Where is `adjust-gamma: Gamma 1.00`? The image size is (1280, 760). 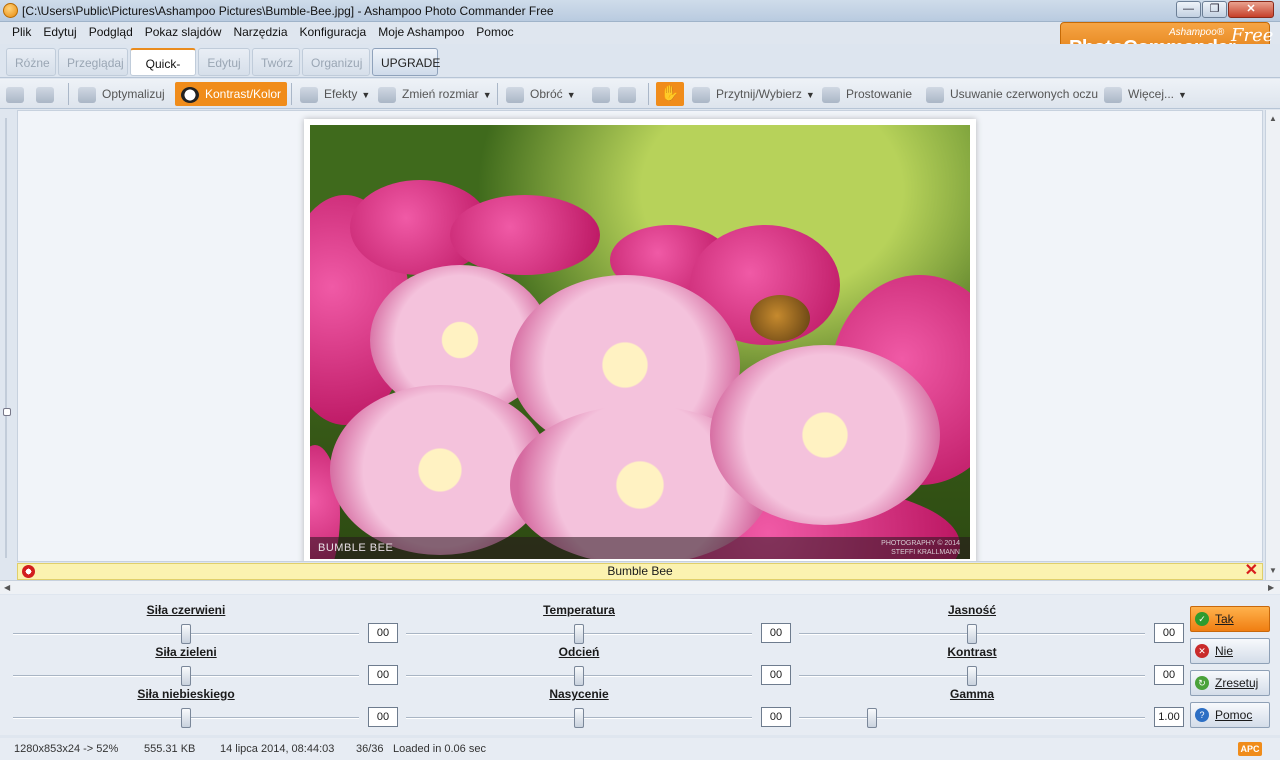 adjust-gamma: Gamma 1.00 is located at coordinates (994, 703).